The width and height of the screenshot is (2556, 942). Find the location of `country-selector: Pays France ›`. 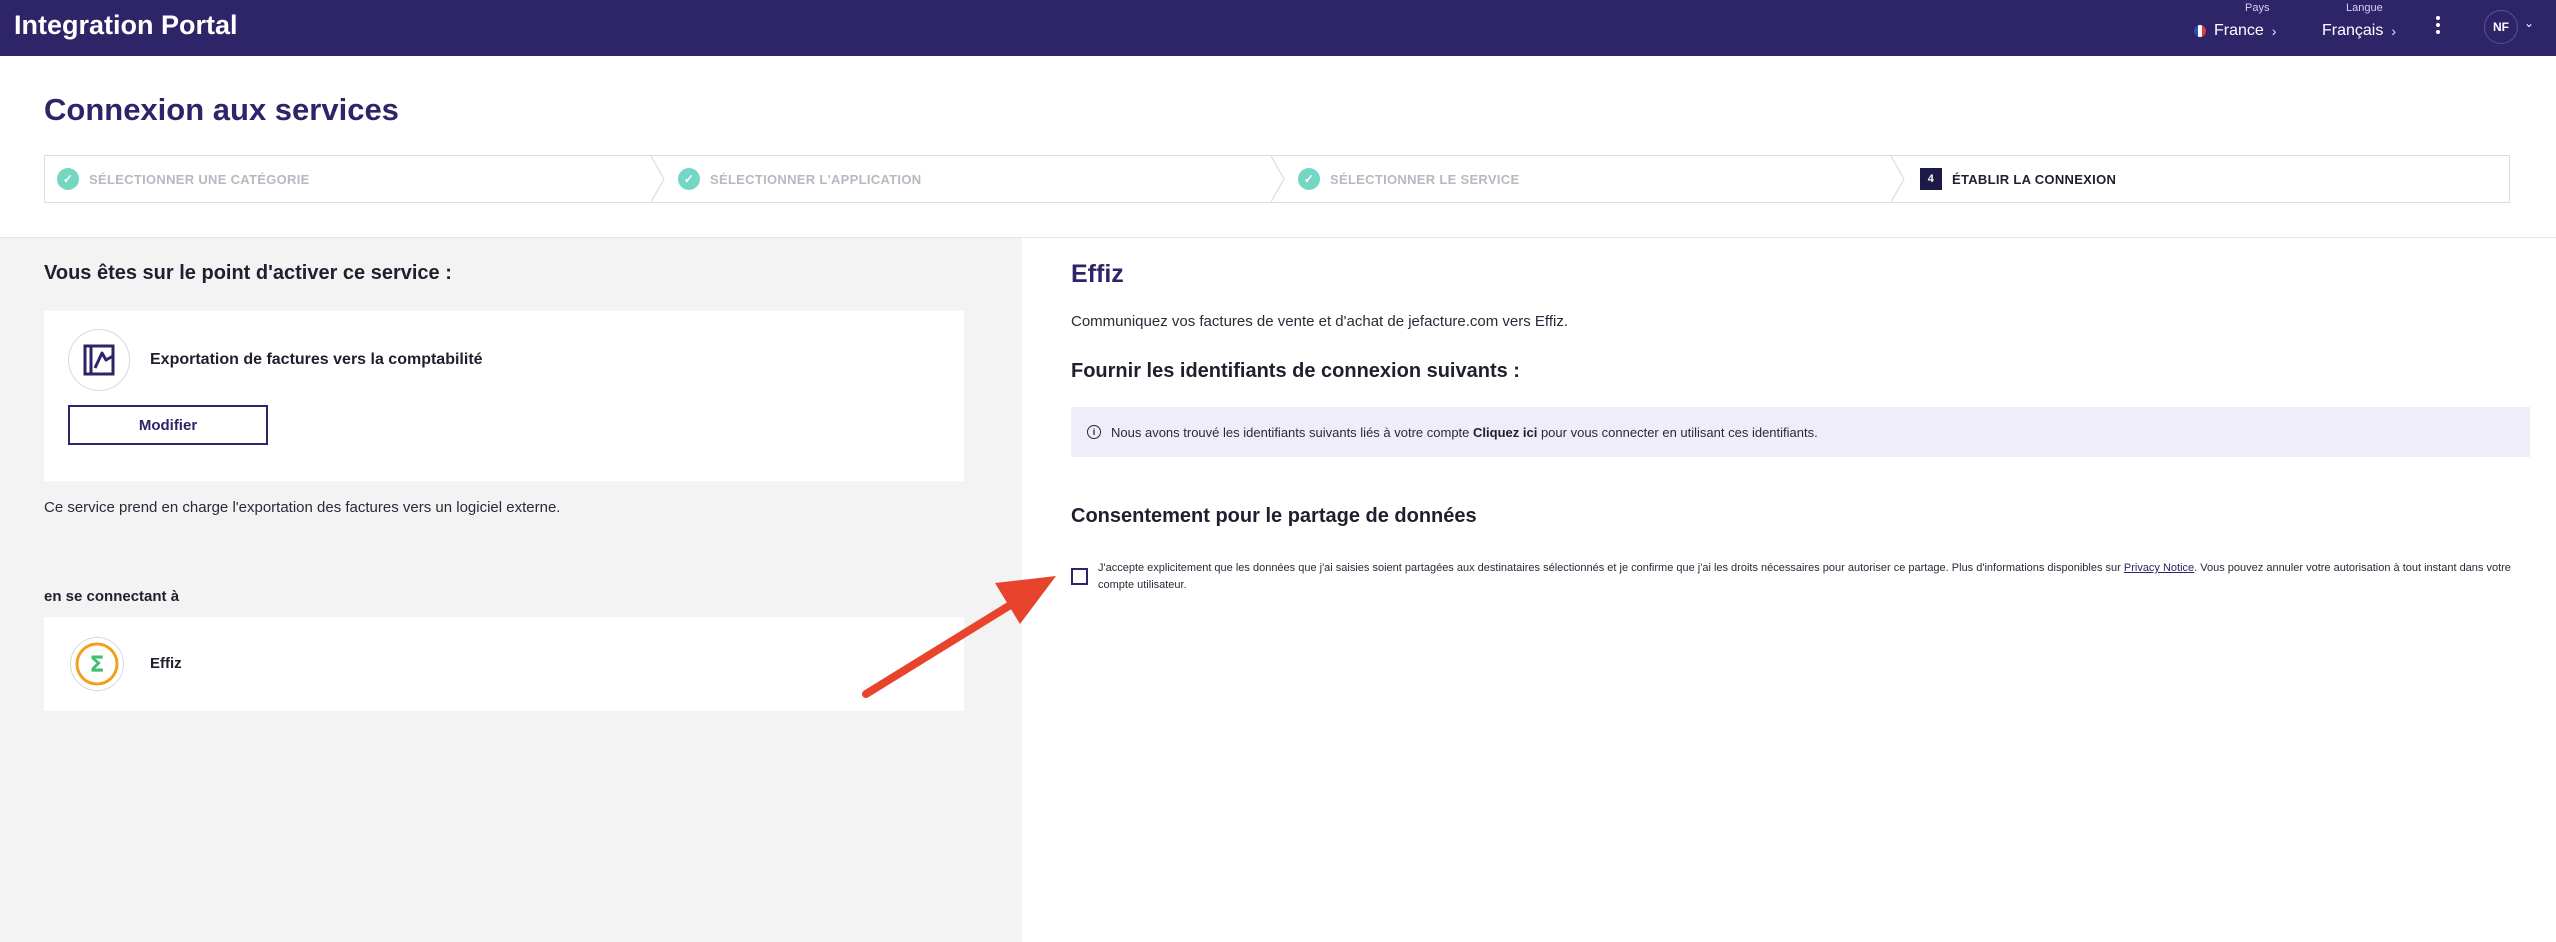

country-selector: Pays France › is located at coordinates (2240, 28).